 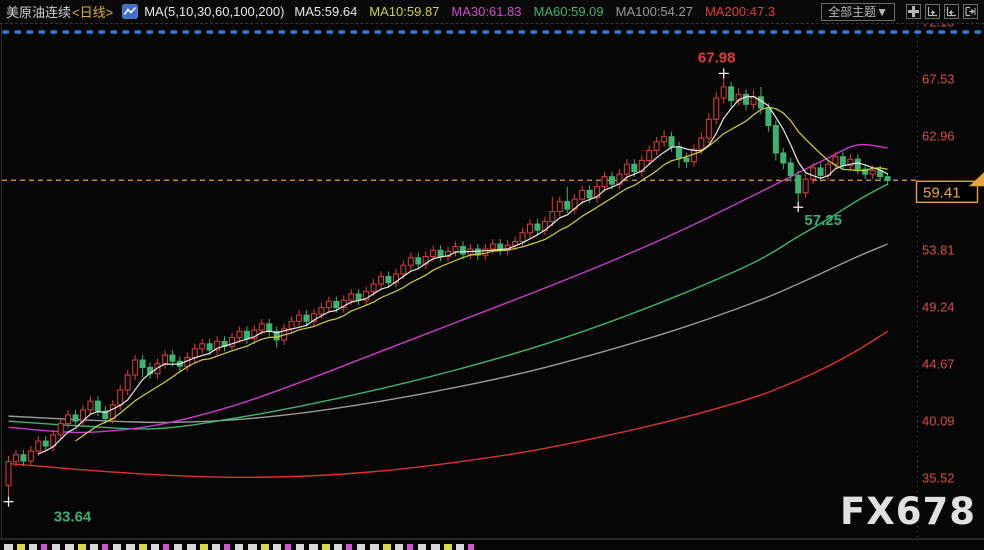 What do you see at coordinates (938, 307) in the screenshot?
I see `axis-label: 49.24` at bounding box center [938, 307].